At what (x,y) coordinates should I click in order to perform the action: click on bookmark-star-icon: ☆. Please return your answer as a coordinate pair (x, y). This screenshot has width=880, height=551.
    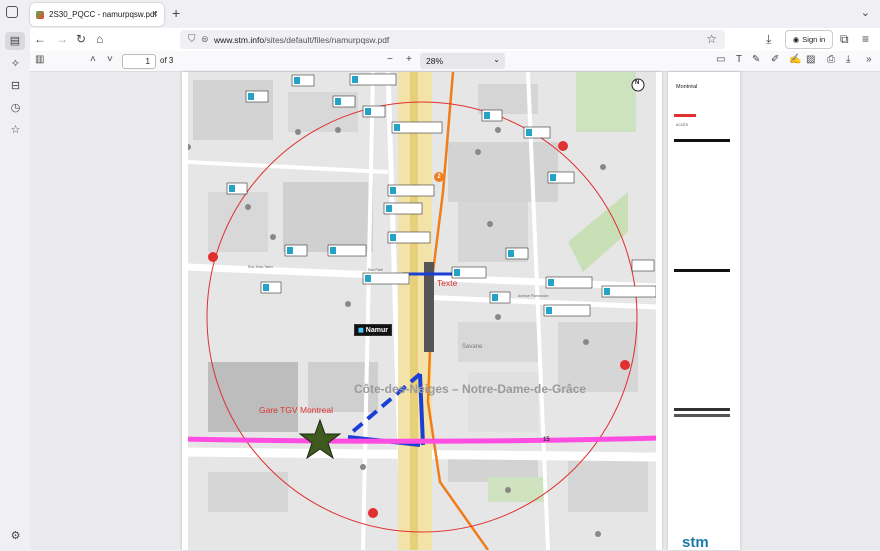
    Looking at the image, I should click on (711, 39).